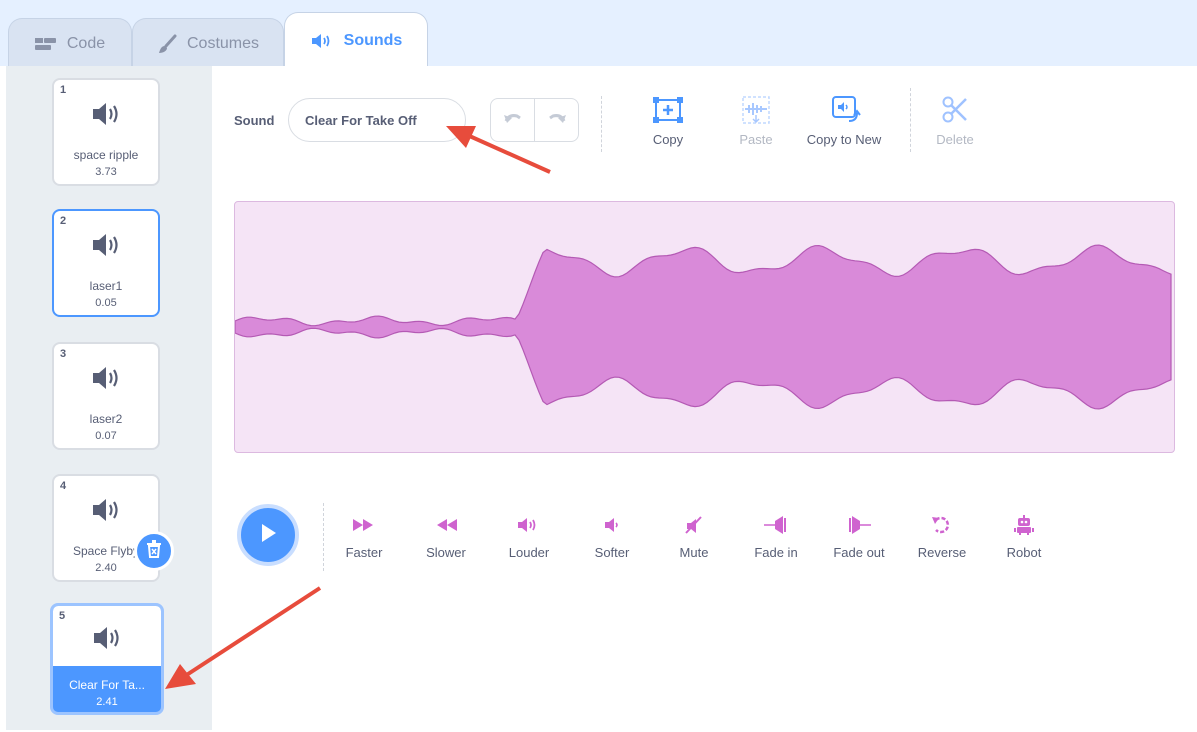  What do you see at coordinates (254, 120) in the screenshot?
I see `sound-name-label: Sound` at bounding box center [254, 120].